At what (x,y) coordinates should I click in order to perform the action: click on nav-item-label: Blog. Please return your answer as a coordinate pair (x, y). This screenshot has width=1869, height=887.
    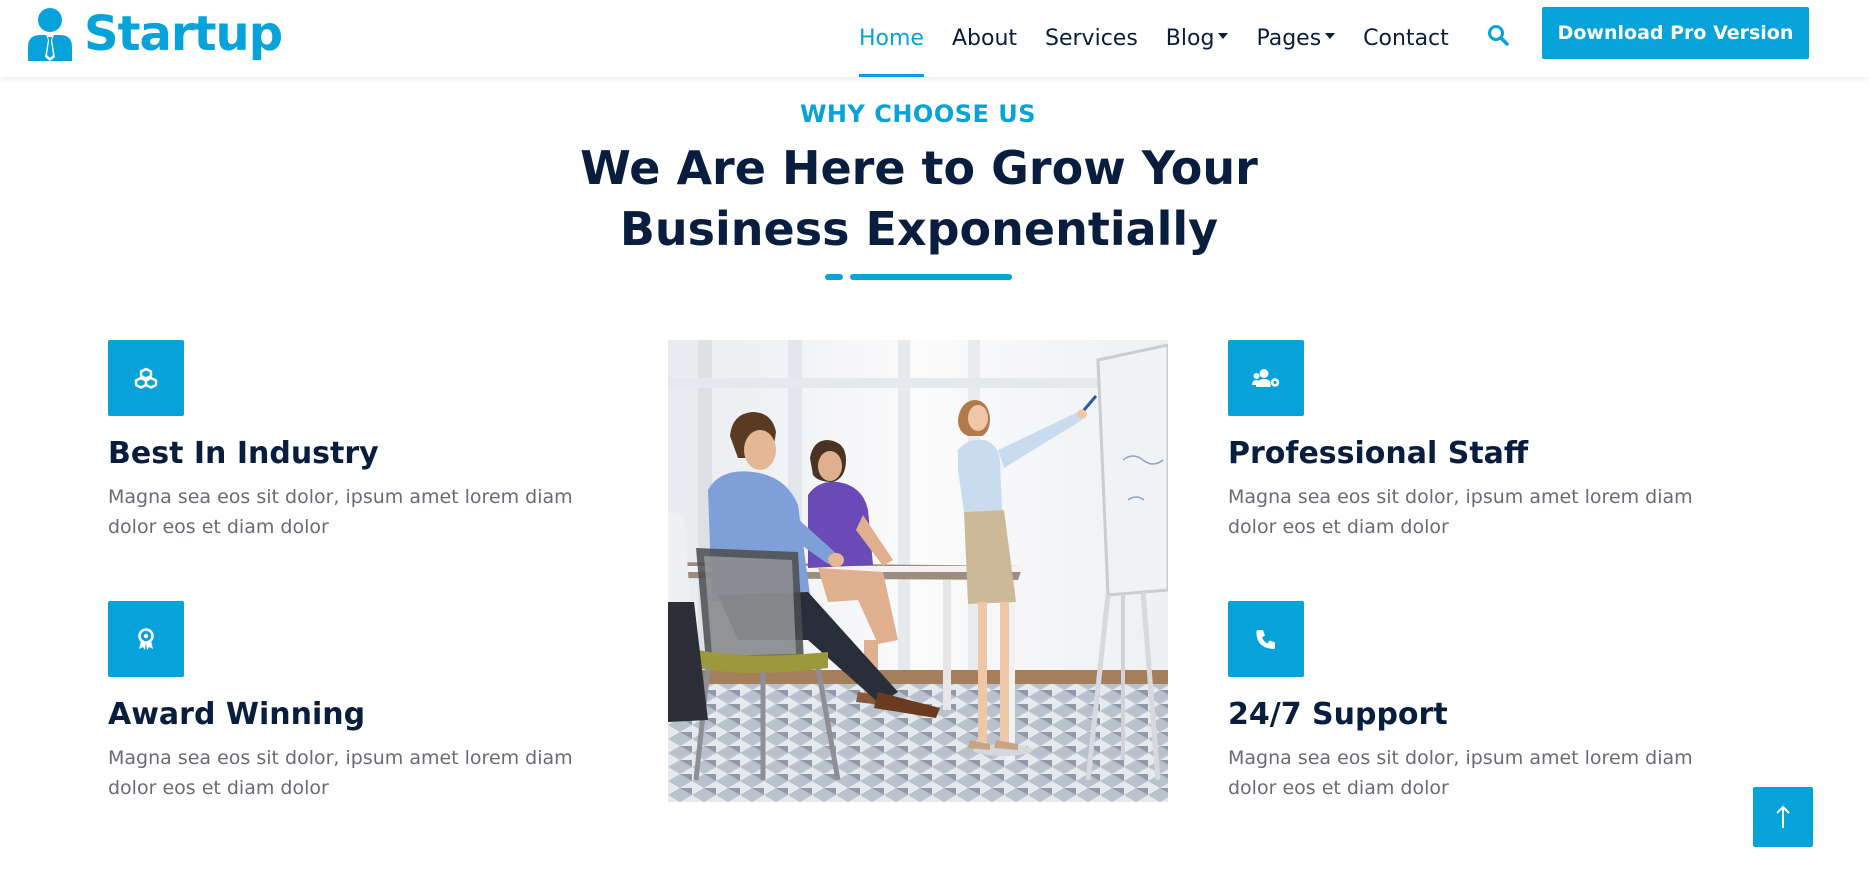
    Looking at the image, I should click on (1190, 38).